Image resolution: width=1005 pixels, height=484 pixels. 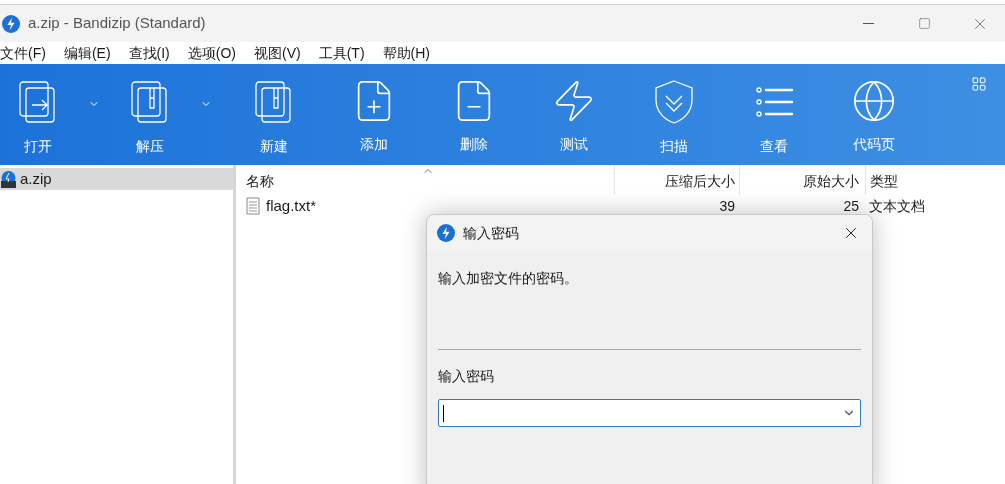 What do you see at coordinates (649, 413) in the screenshot?
I see `password-field` at bounding box center [649, 413].